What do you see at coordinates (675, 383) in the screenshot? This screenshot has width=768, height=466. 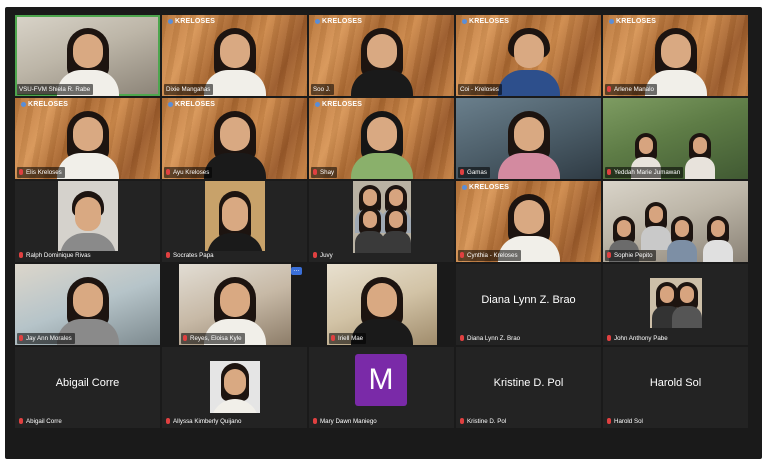 I see `participant-display-name: Harold Sol` at bounding box center [675, 383].